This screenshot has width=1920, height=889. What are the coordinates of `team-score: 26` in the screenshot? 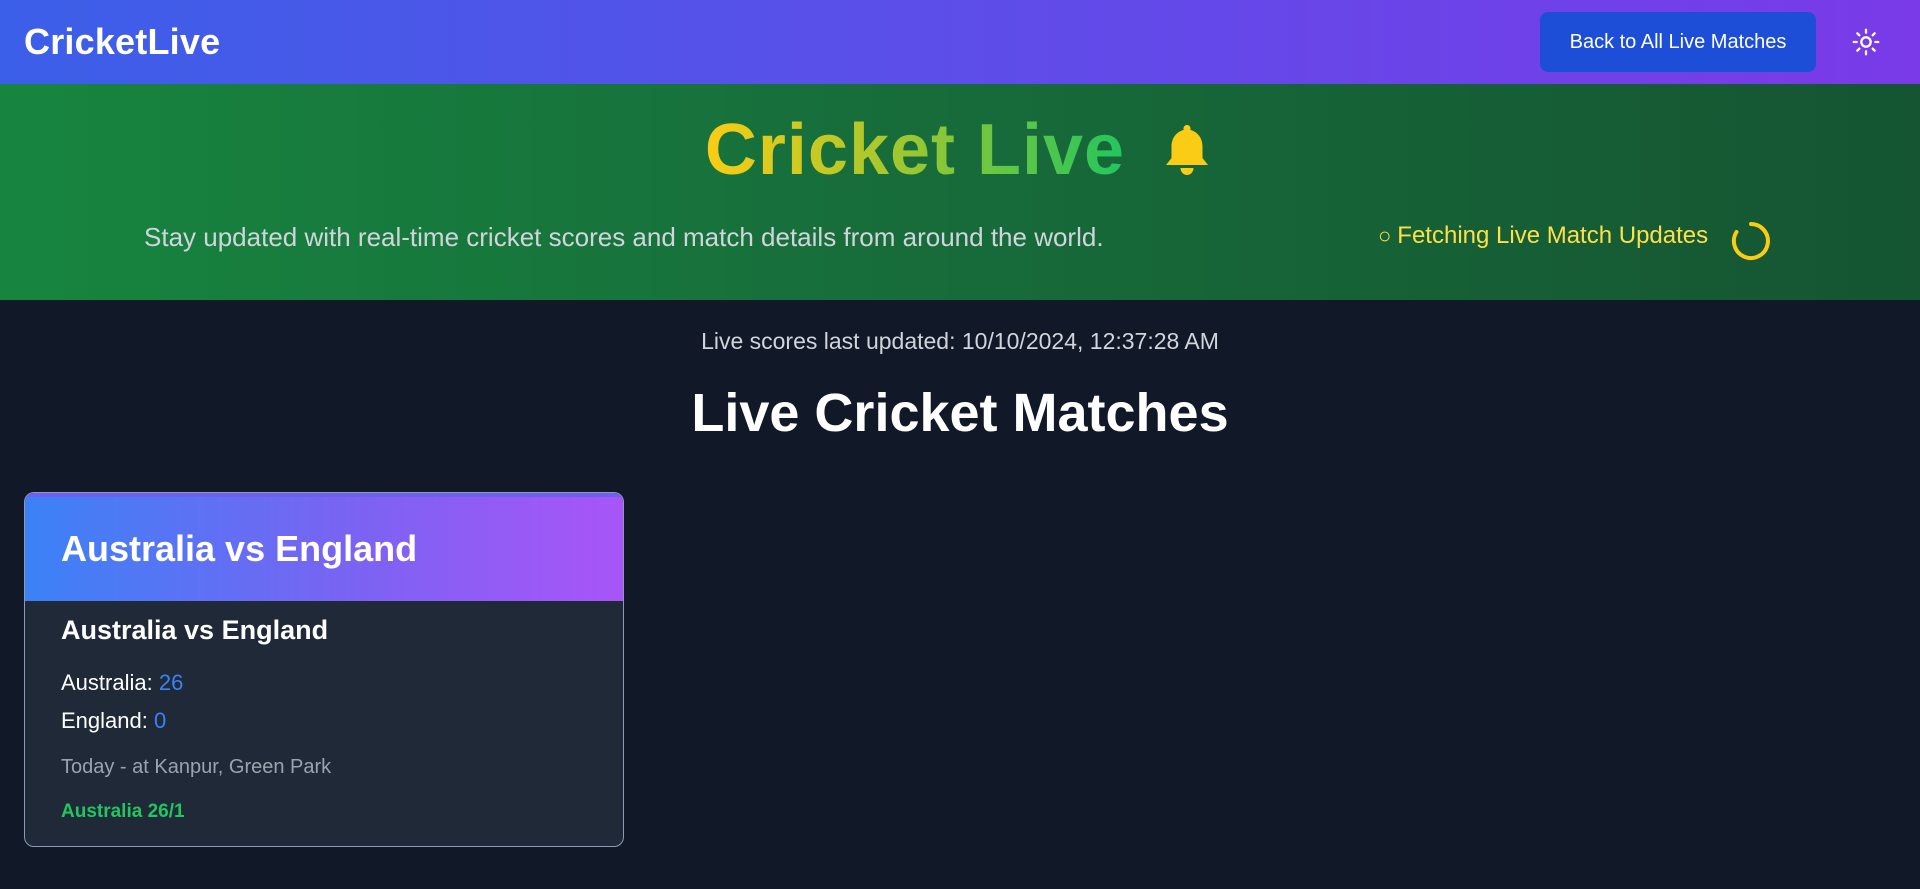 It's located at (171, 682).